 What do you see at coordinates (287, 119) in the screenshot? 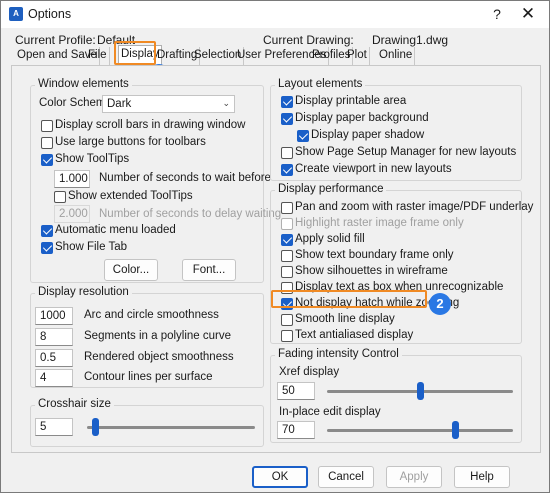
I see `paper-background-checkbox` at bounding box center [287, 119].